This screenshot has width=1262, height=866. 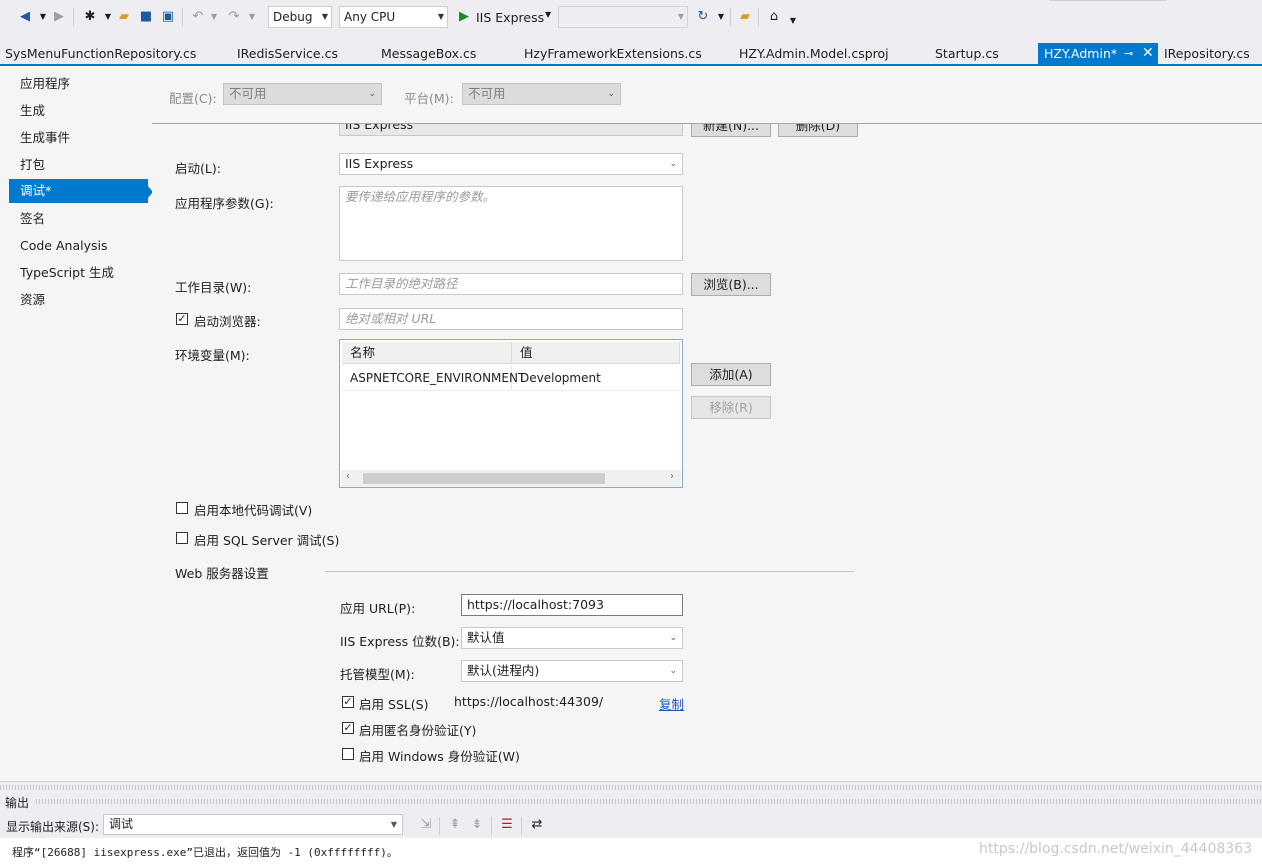 What do you see at coordinates (146, 17) in the screenshot?
I see `save-icon: ■` at bounding box center [146, 17].